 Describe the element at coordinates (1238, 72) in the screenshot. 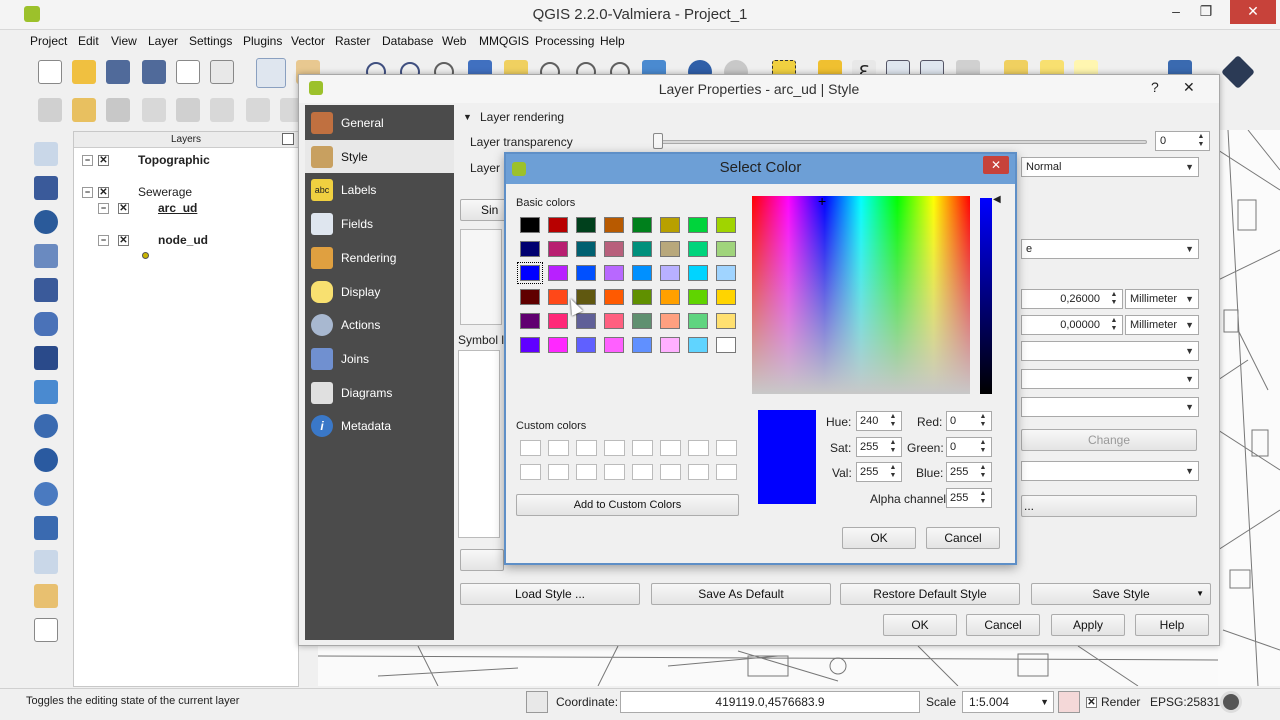

I see `plugin-icon` at that location.